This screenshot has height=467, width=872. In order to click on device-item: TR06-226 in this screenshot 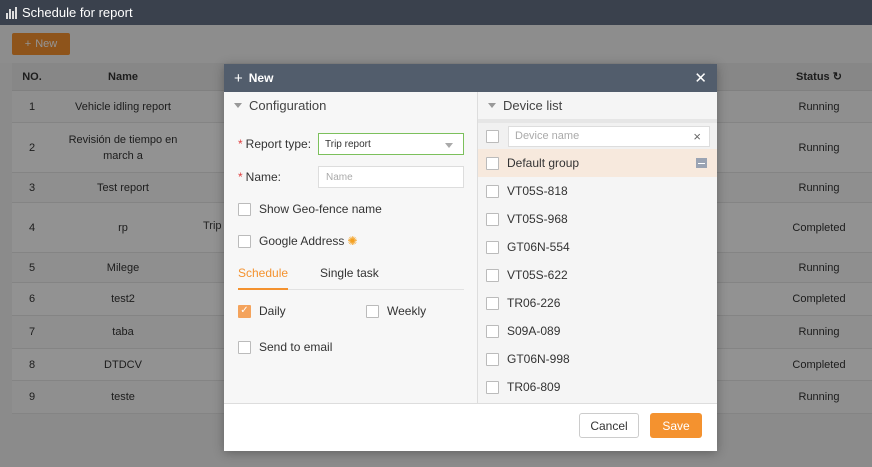, I will do `click(597, 303)`.